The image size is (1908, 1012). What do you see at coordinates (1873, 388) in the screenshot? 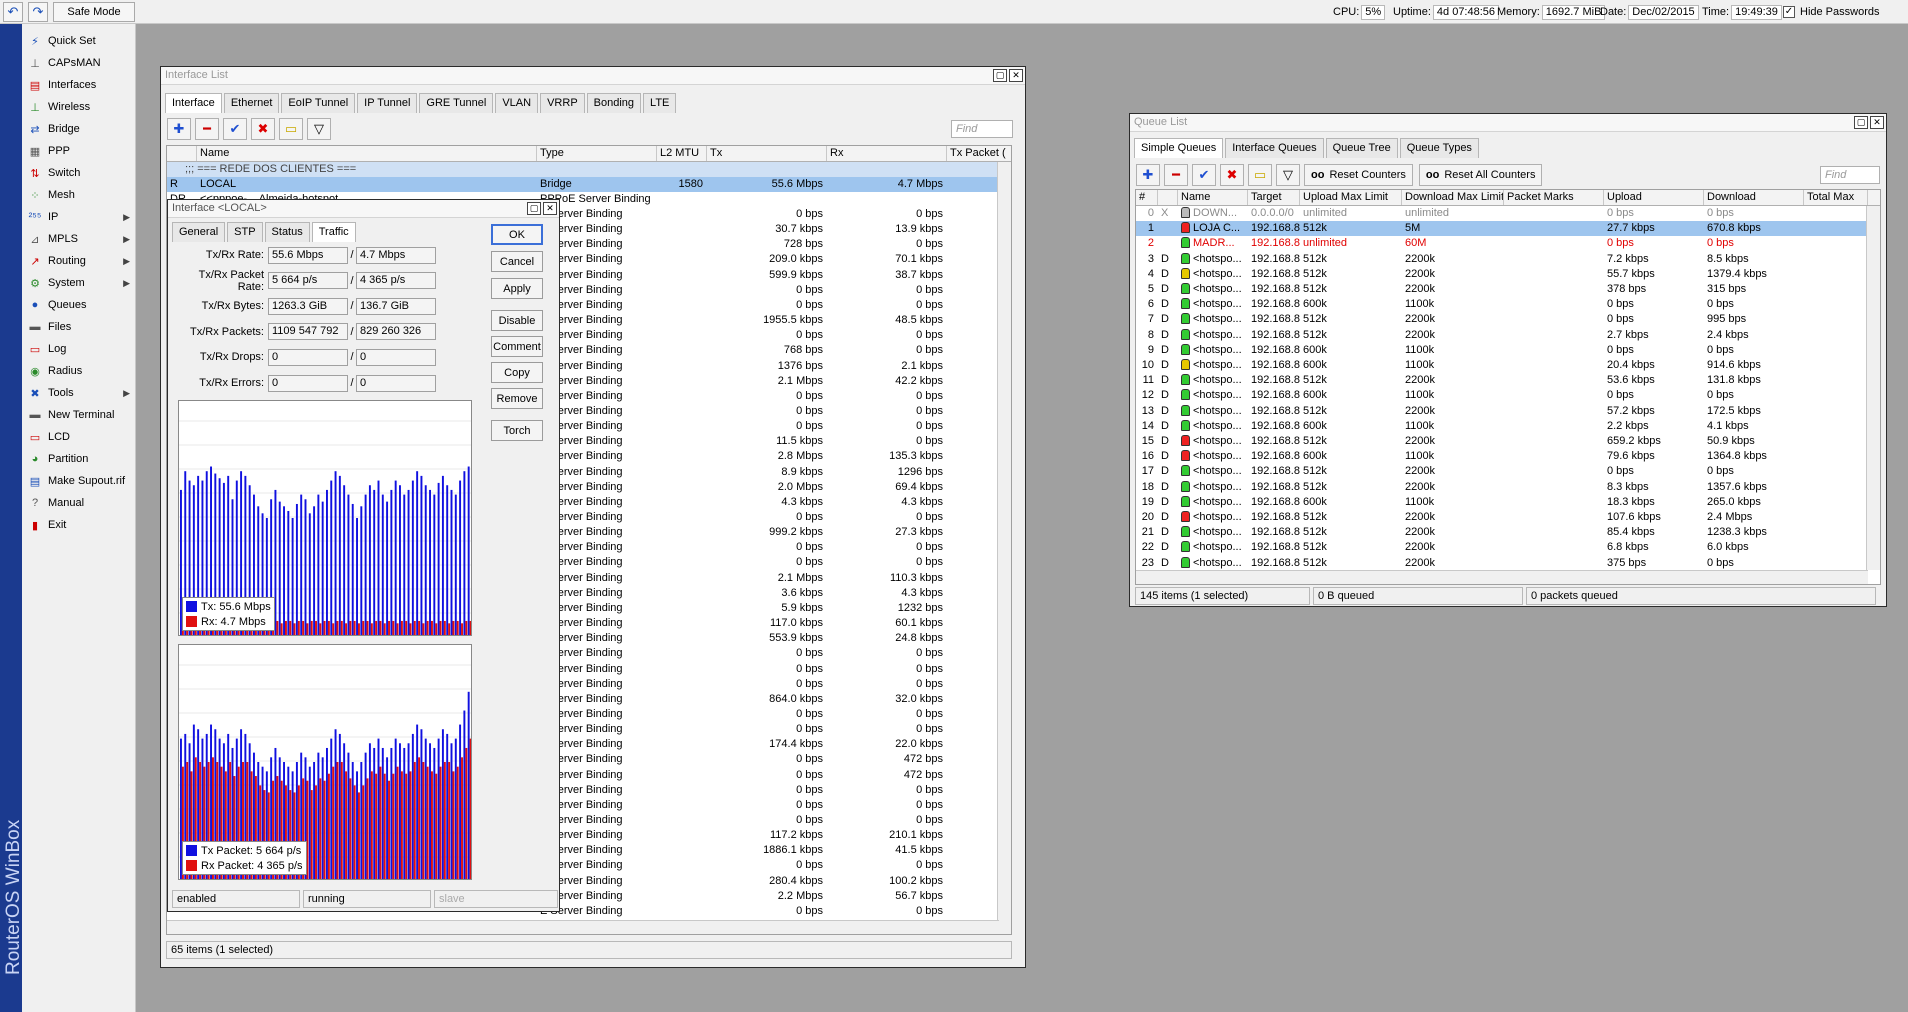
I see `queue-vscroll` at bounding box center [1873, 388].